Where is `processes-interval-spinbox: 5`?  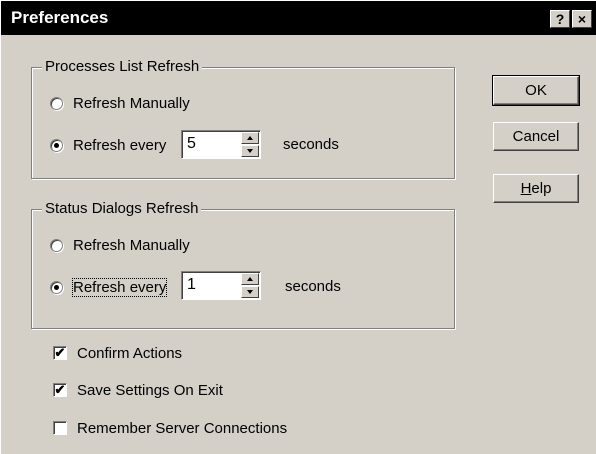
processes-interval-spinbox: 5 is located at coordinates (221, 144).